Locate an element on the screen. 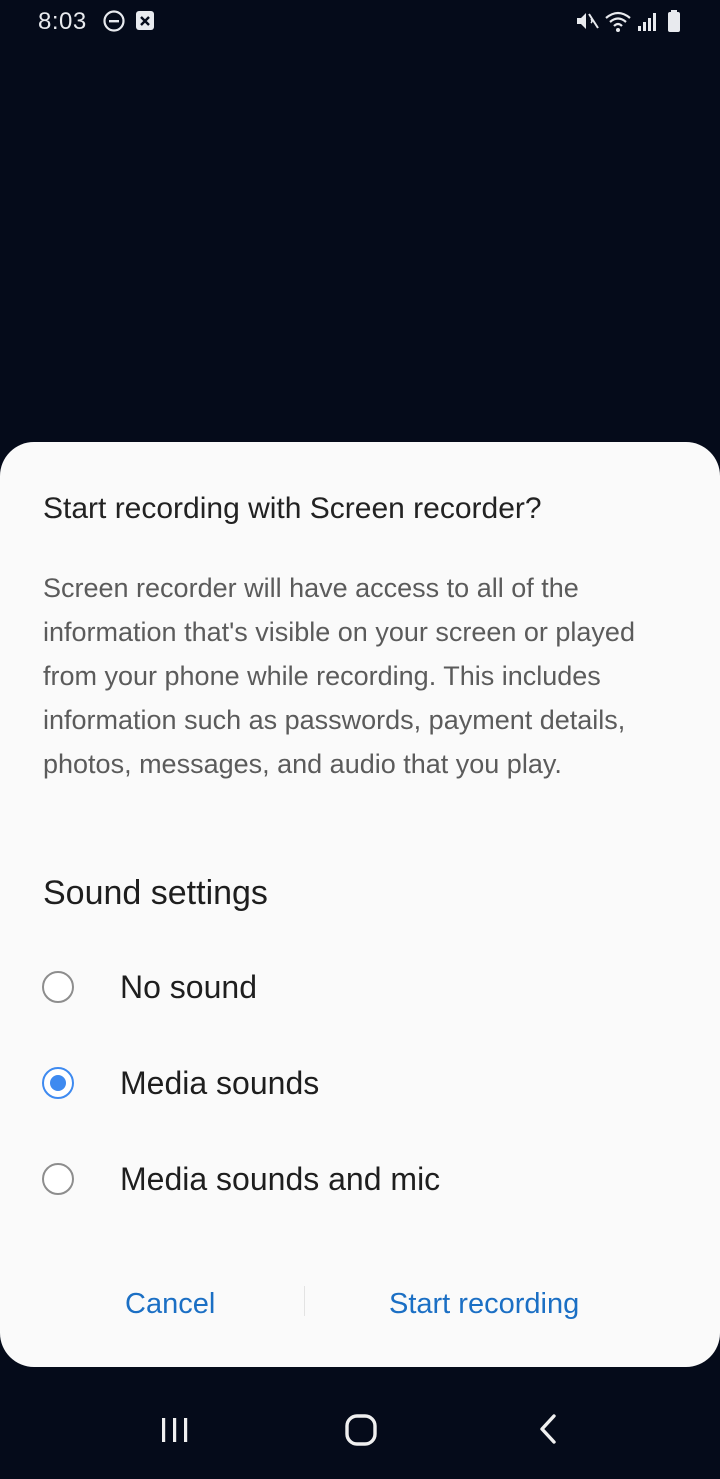  option-no-sound: No sound is located at coordinates (360, 989).